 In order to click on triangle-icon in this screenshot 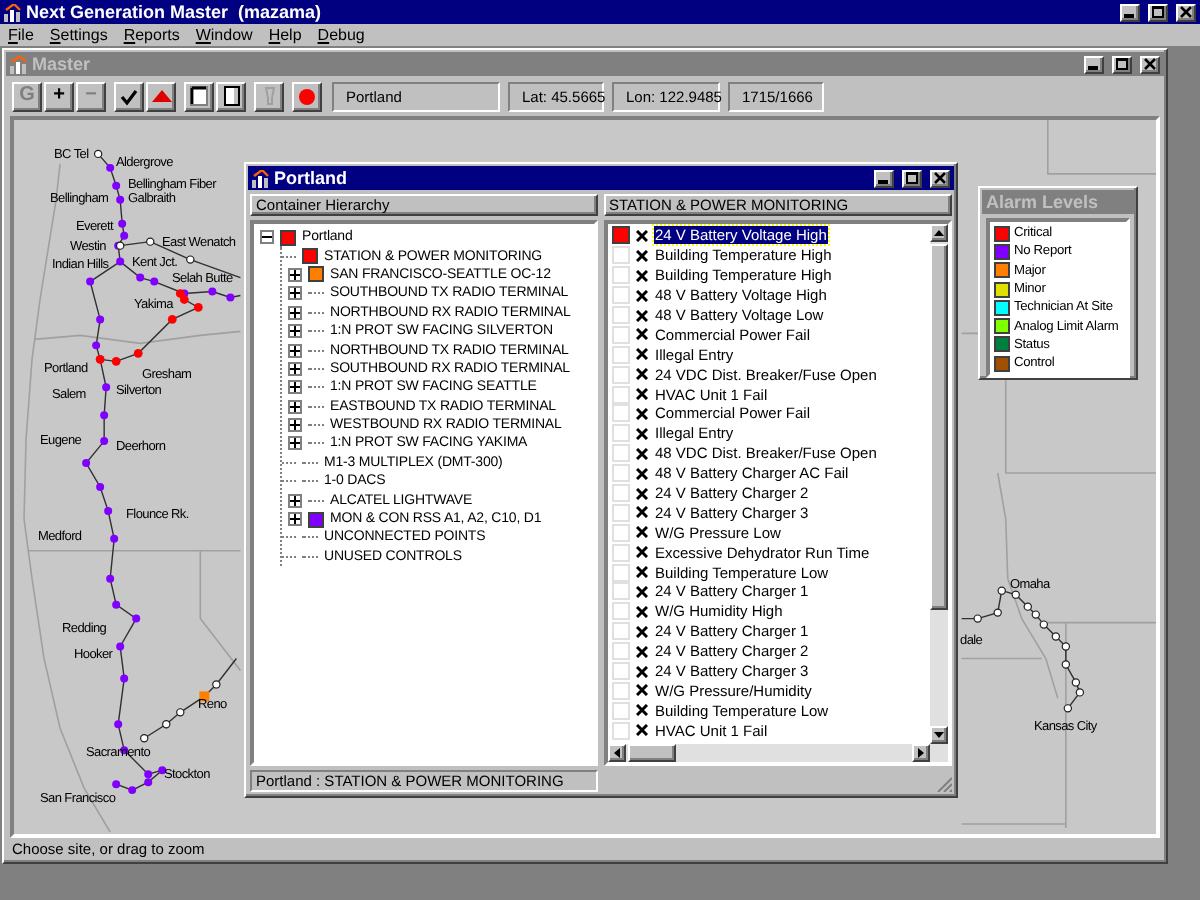, I will do `click(161, 96)`.